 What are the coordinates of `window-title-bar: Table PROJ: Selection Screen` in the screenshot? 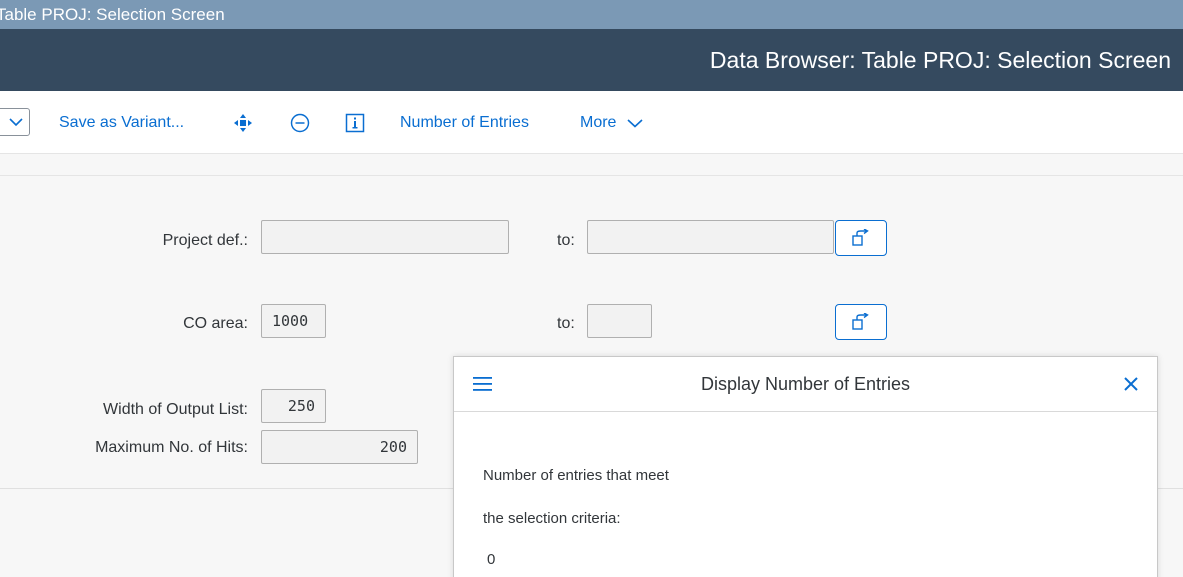 It's located at (591, 14).